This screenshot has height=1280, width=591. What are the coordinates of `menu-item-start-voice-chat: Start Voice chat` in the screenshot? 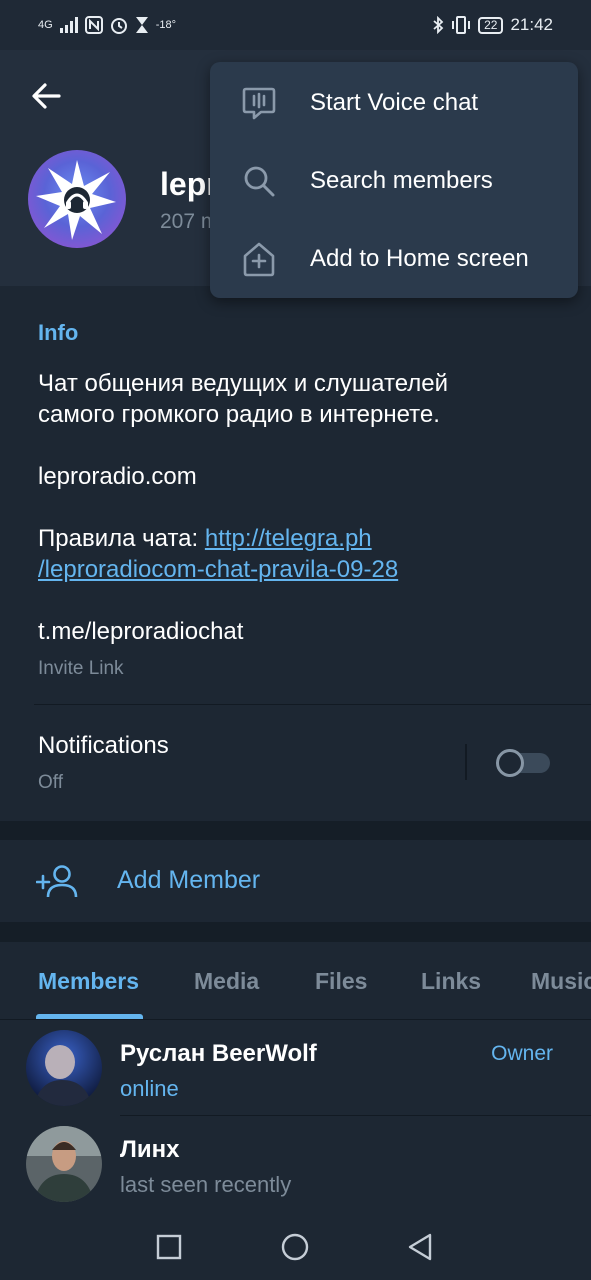 It's located at (394, 103).